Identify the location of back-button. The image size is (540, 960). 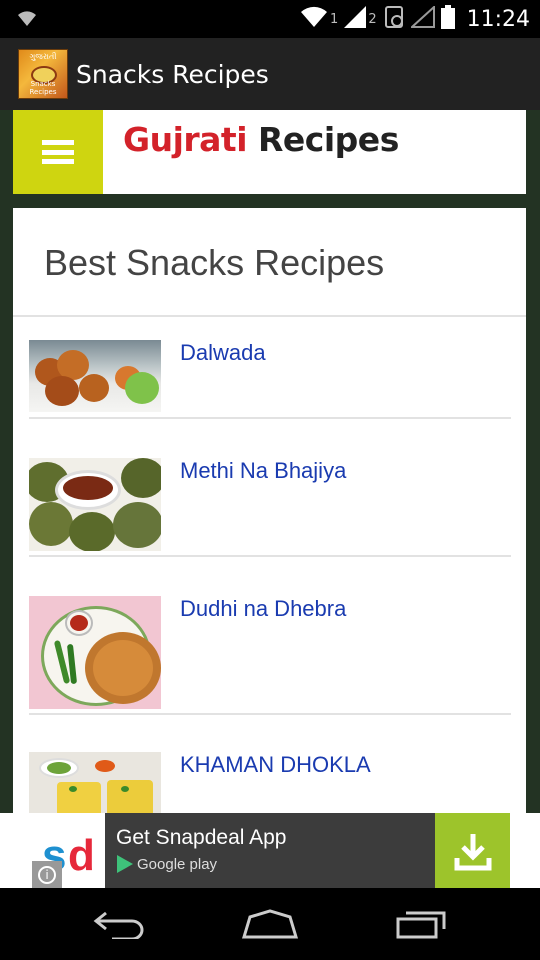
(120, 924).